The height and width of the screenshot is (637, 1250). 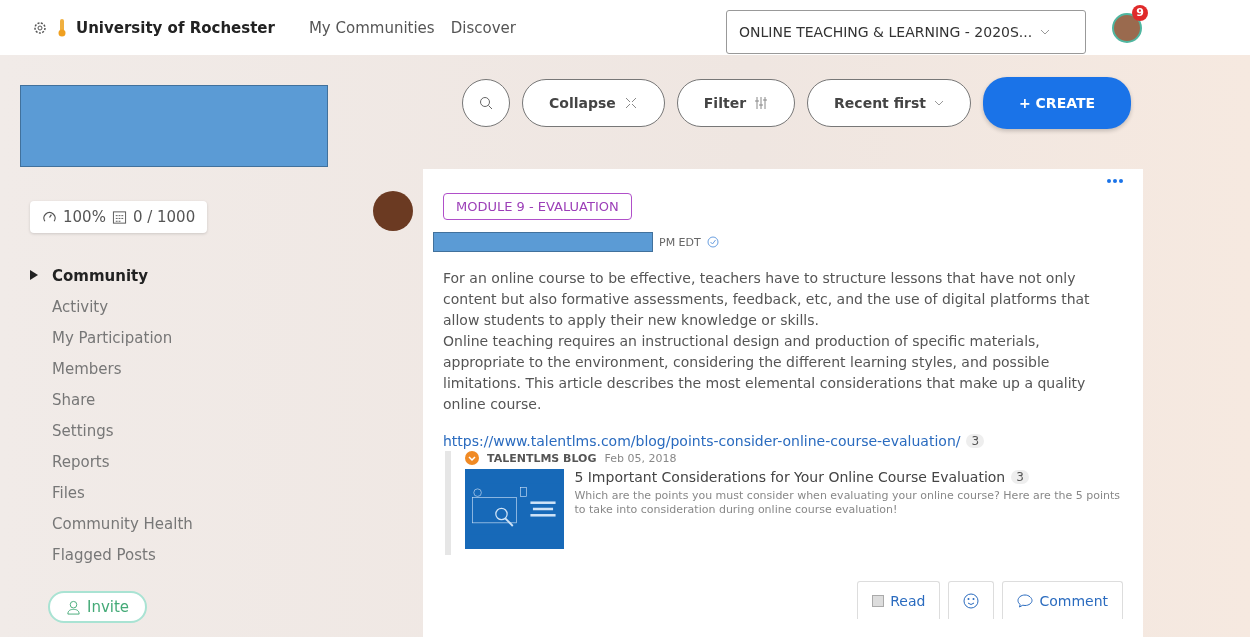 What do you see at coordinates (542, 458) in the screenshot?
I see `source-name: TALENTLMS BLOG` at bounding box center [542, 458].